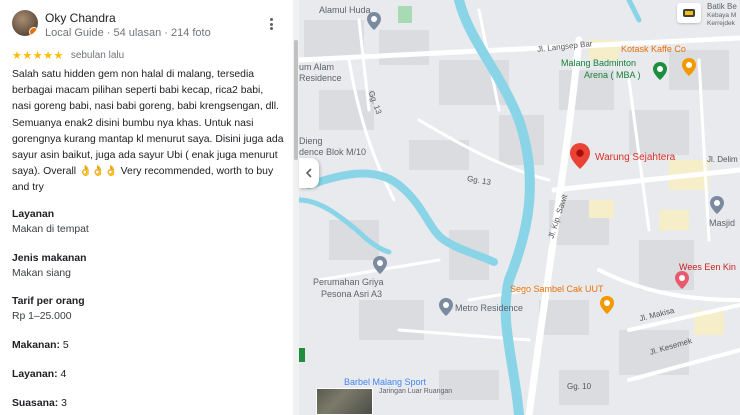 Image resolution: width=740 pixels, height=415 pixels. Describe the element at coordinates (557, 289) in the screenshot. I see `map-label-sego-sambel: Sego Sambel Cak UUT` at that location.